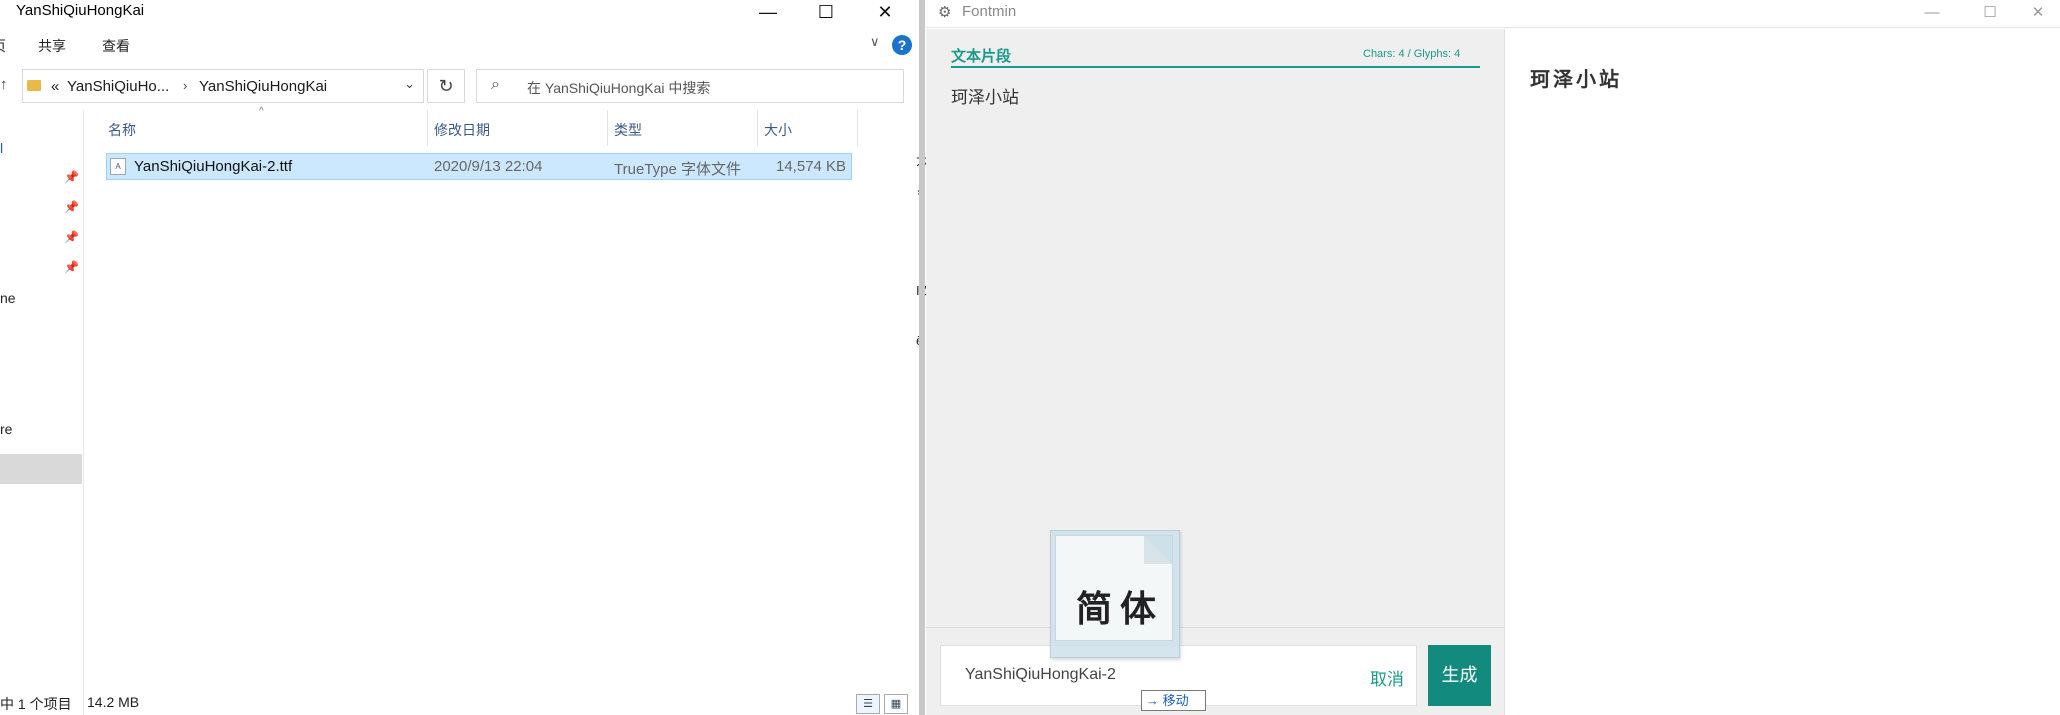  What do you see at coordinates (1493, 14) in the screenshot?
I see `fontmin-titlebar: ⚙ Fontmin — ☐ ✕` at bounding box center [1493, 14].